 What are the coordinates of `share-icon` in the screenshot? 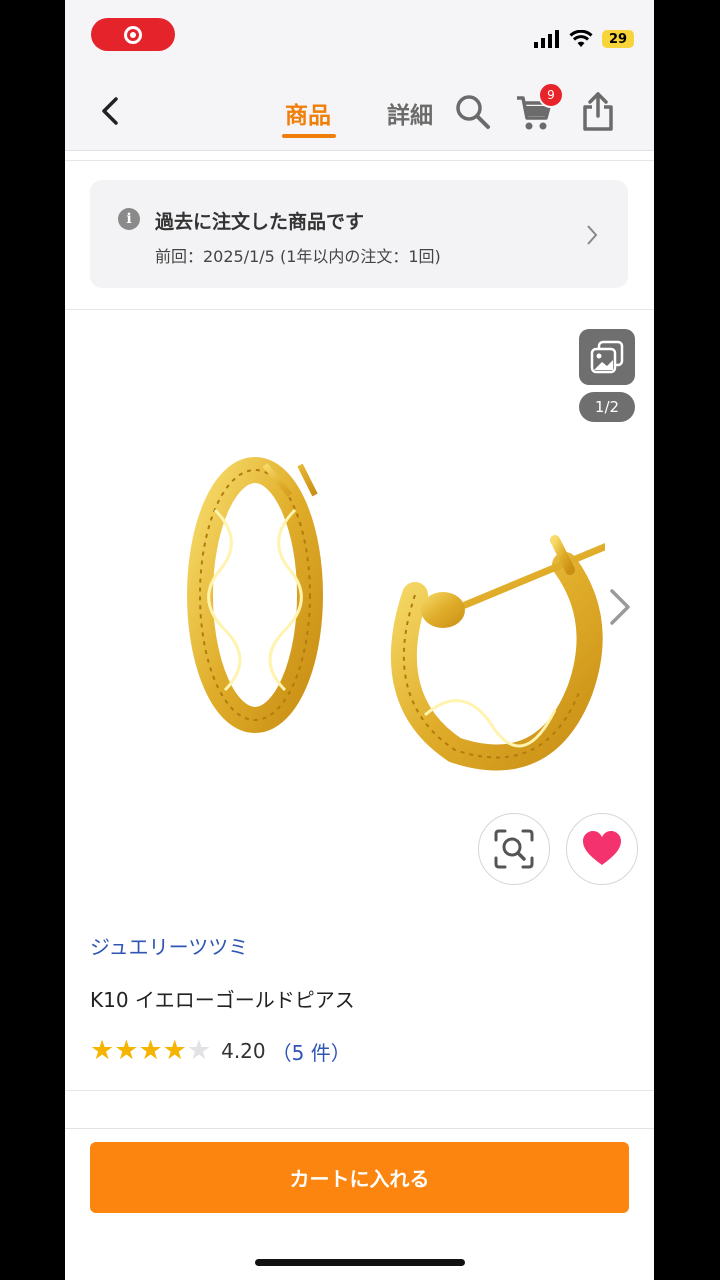 It's located at (598, 112).